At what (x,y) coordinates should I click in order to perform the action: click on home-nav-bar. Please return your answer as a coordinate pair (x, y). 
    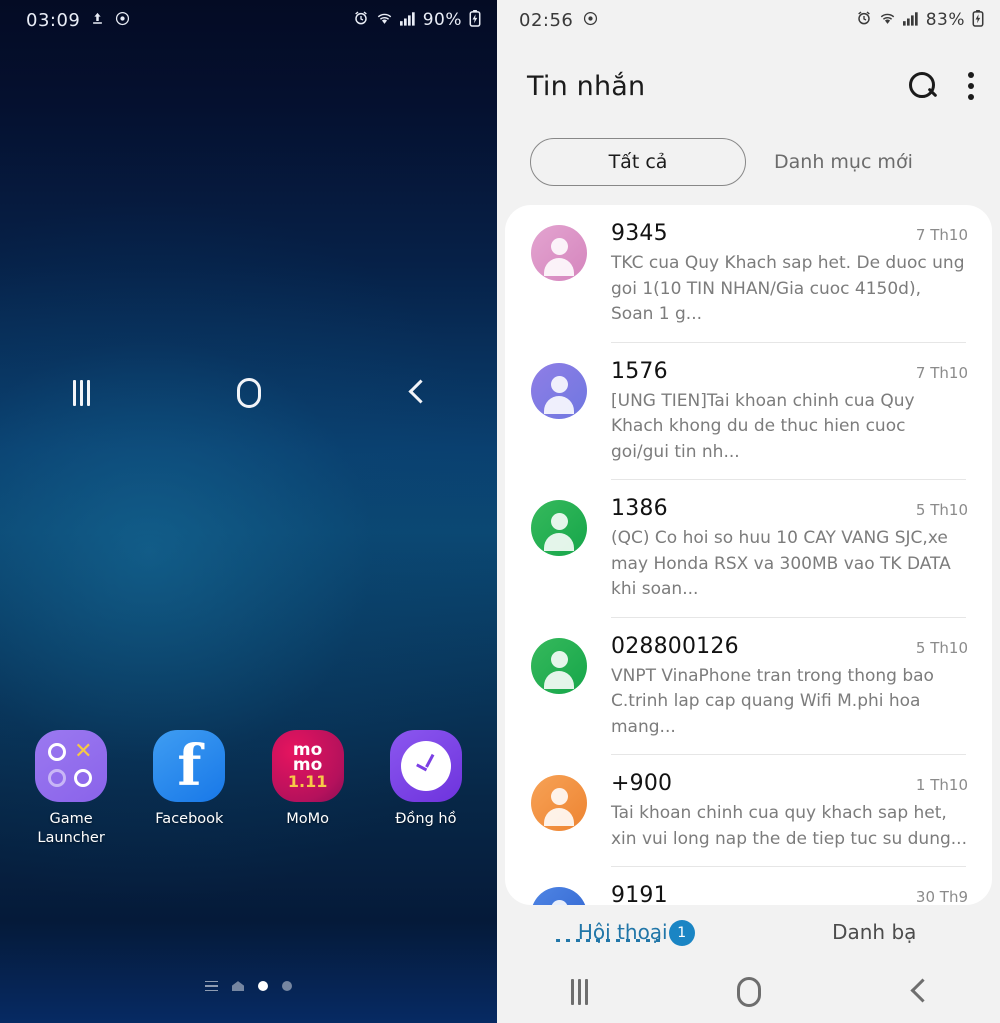
    Looking at the image, I should click on (248, 392).